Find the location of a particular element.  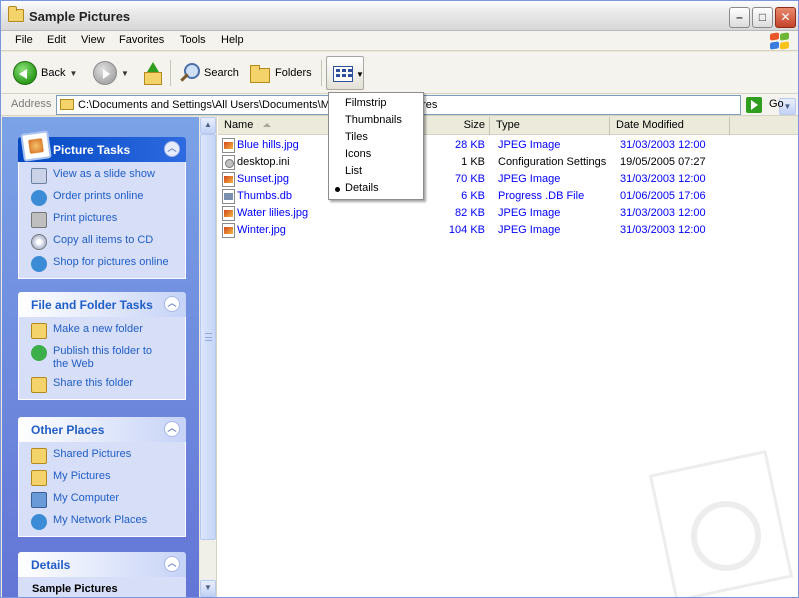

scroll-up-icon: ▲ is located at coordinates (208, 125).